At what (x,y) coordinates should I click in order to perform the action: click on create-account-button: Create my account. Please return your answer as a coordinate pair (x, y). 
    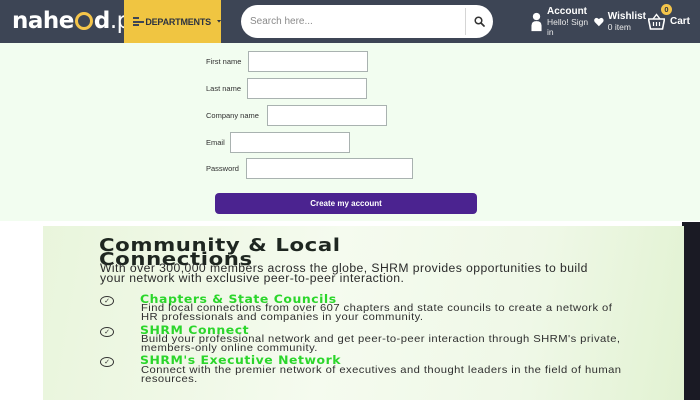
    Looking at the image, I should click on (346, 203).